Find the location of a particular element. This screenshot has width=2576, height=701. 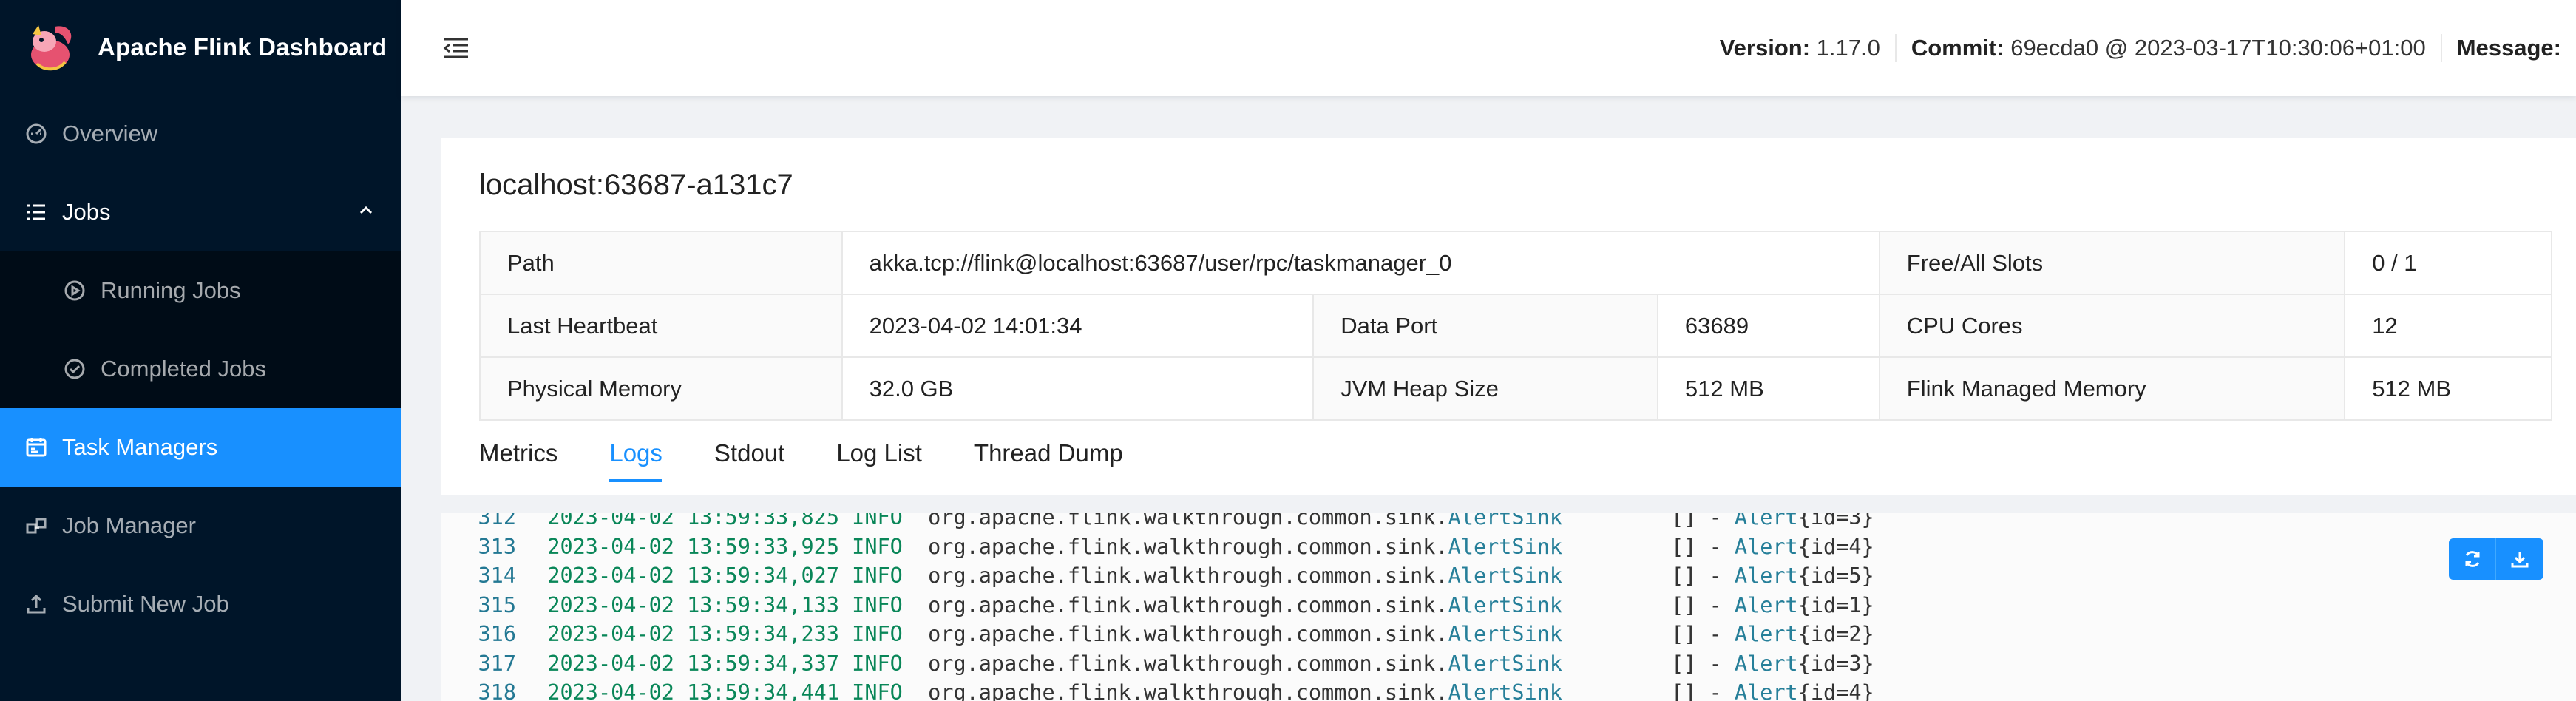

tab-metrics: Metrics is located at coordinates (518, 460).